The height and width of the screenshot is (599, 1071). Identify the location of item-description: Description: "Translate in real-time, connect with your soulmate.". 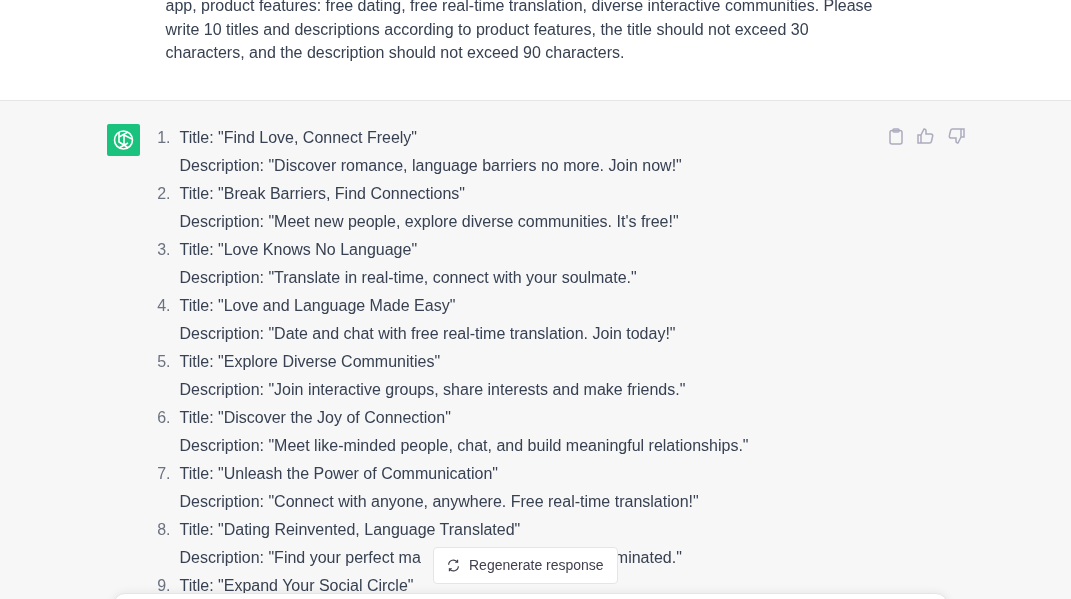
(408, 278).